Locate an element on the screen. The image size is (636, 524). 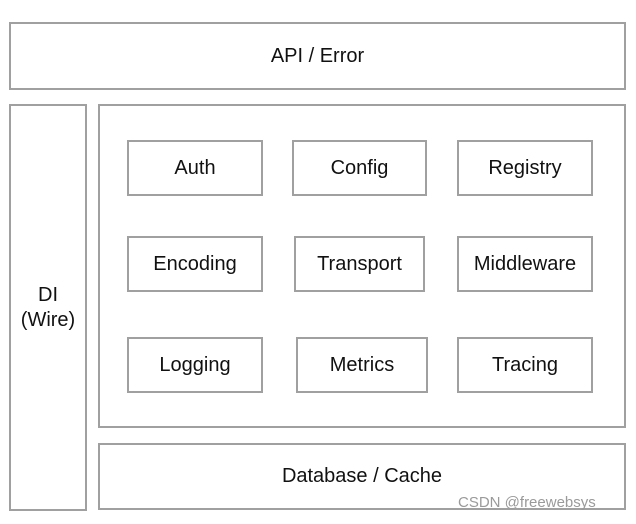
middleware-label: Middleware is located at coordinates (525, 263).